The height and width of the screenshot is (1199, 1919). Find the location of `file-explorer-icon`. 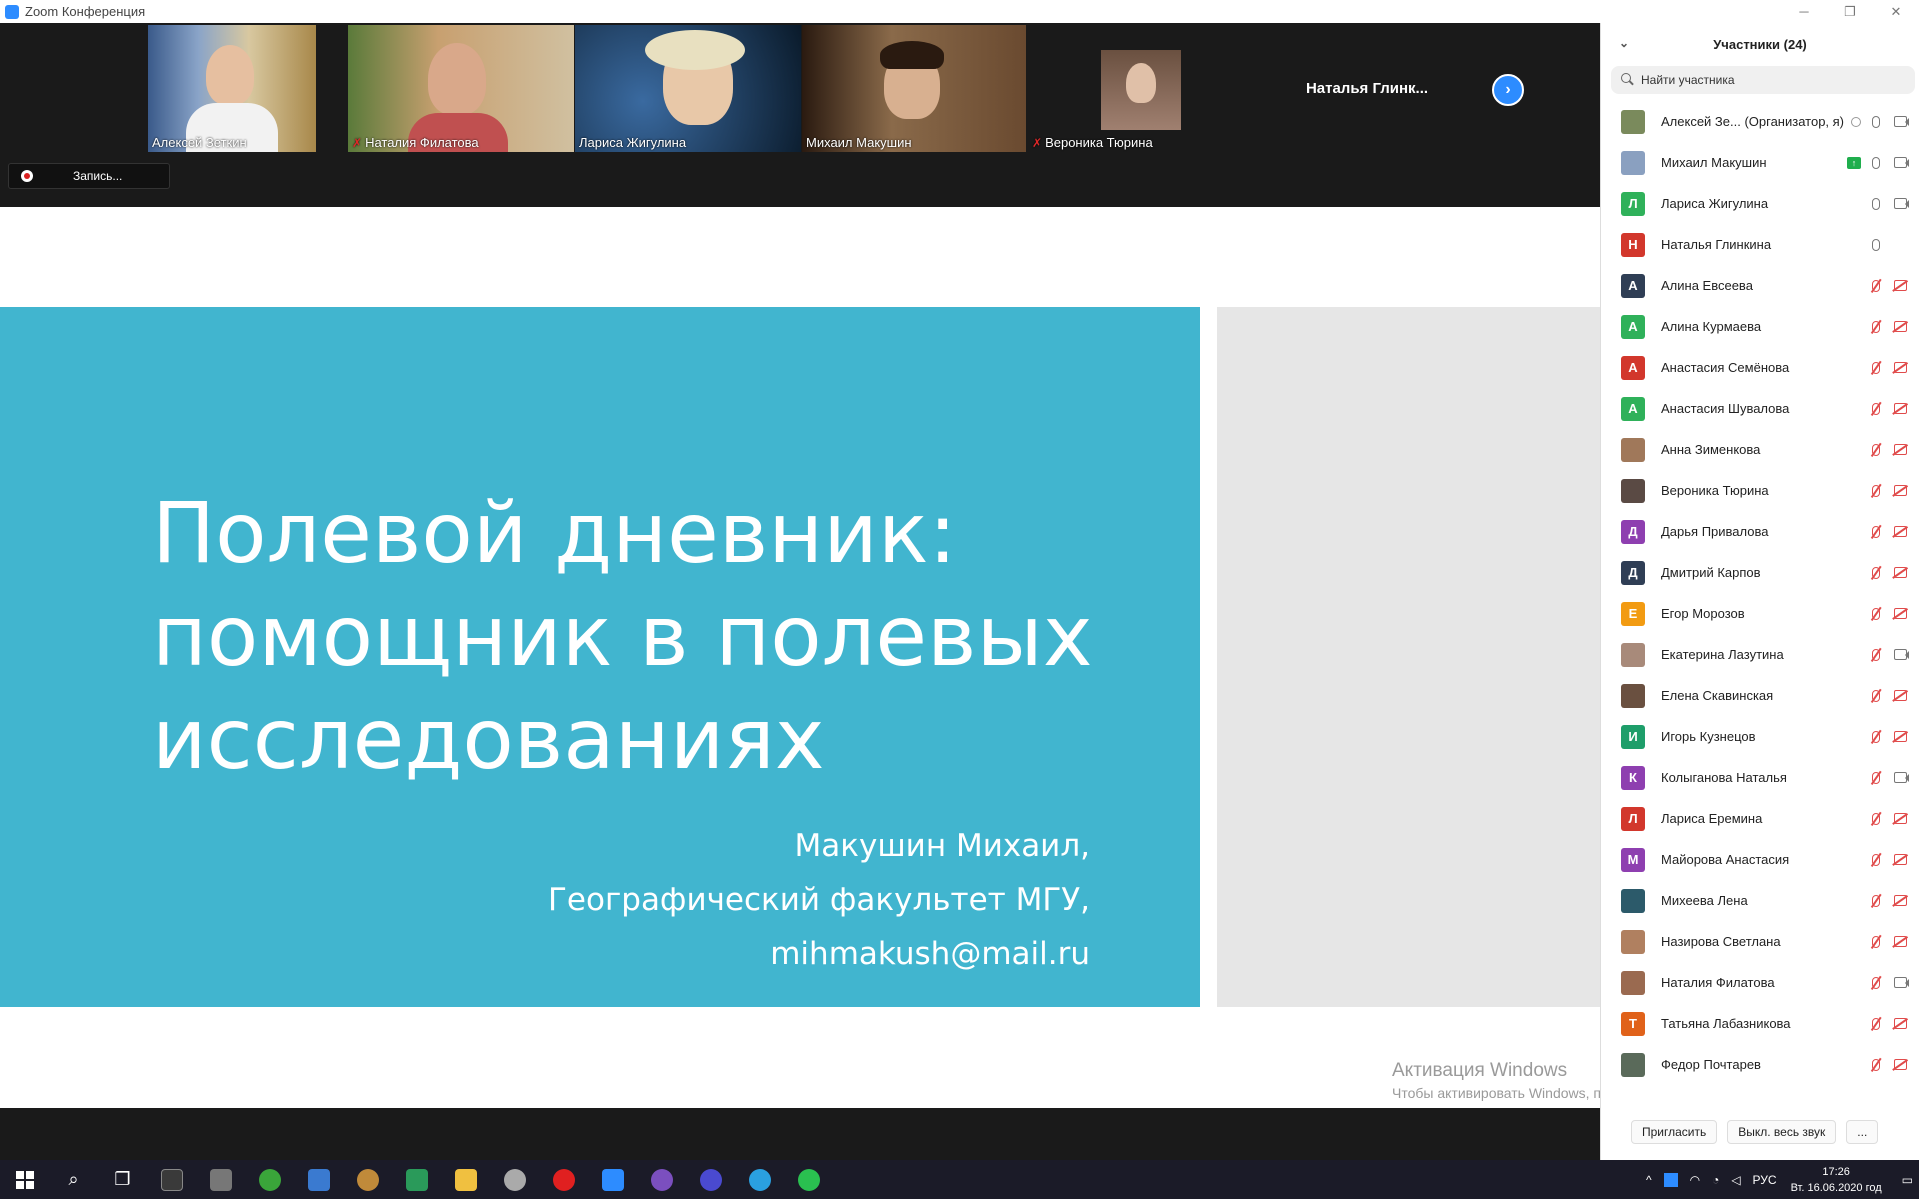

file-explorer-icon is located at coordinates (465, 1179).